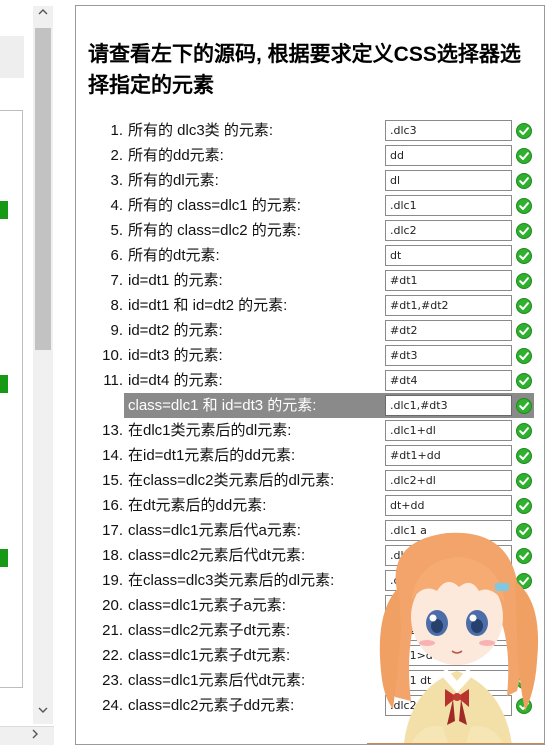 Image resolution: width=546 pixels, height=752 pixels. I want to click on answer-input: #dt1, so click(448, 280).